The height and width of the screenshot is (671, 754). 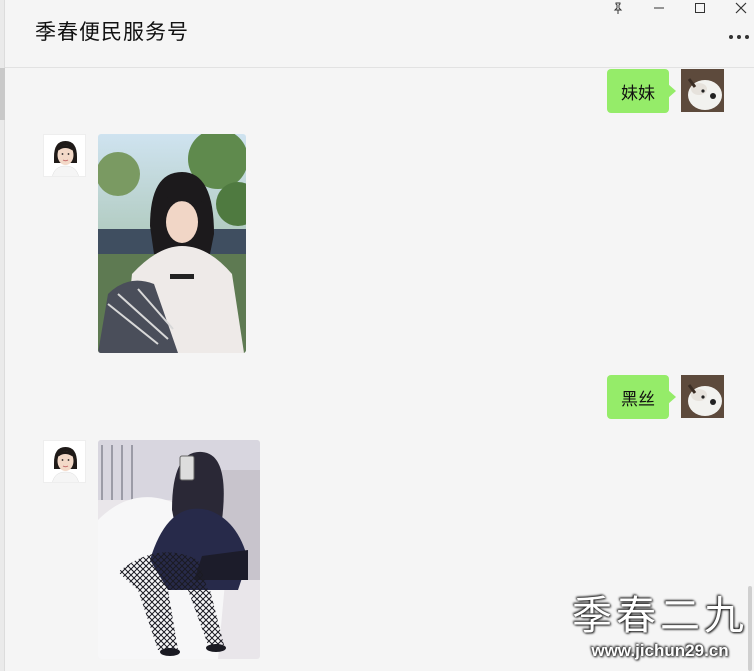 What do you see at coordinates (700, 8) in the screenshot?
I see `maximize-icon` at bounding box center [700, 8].